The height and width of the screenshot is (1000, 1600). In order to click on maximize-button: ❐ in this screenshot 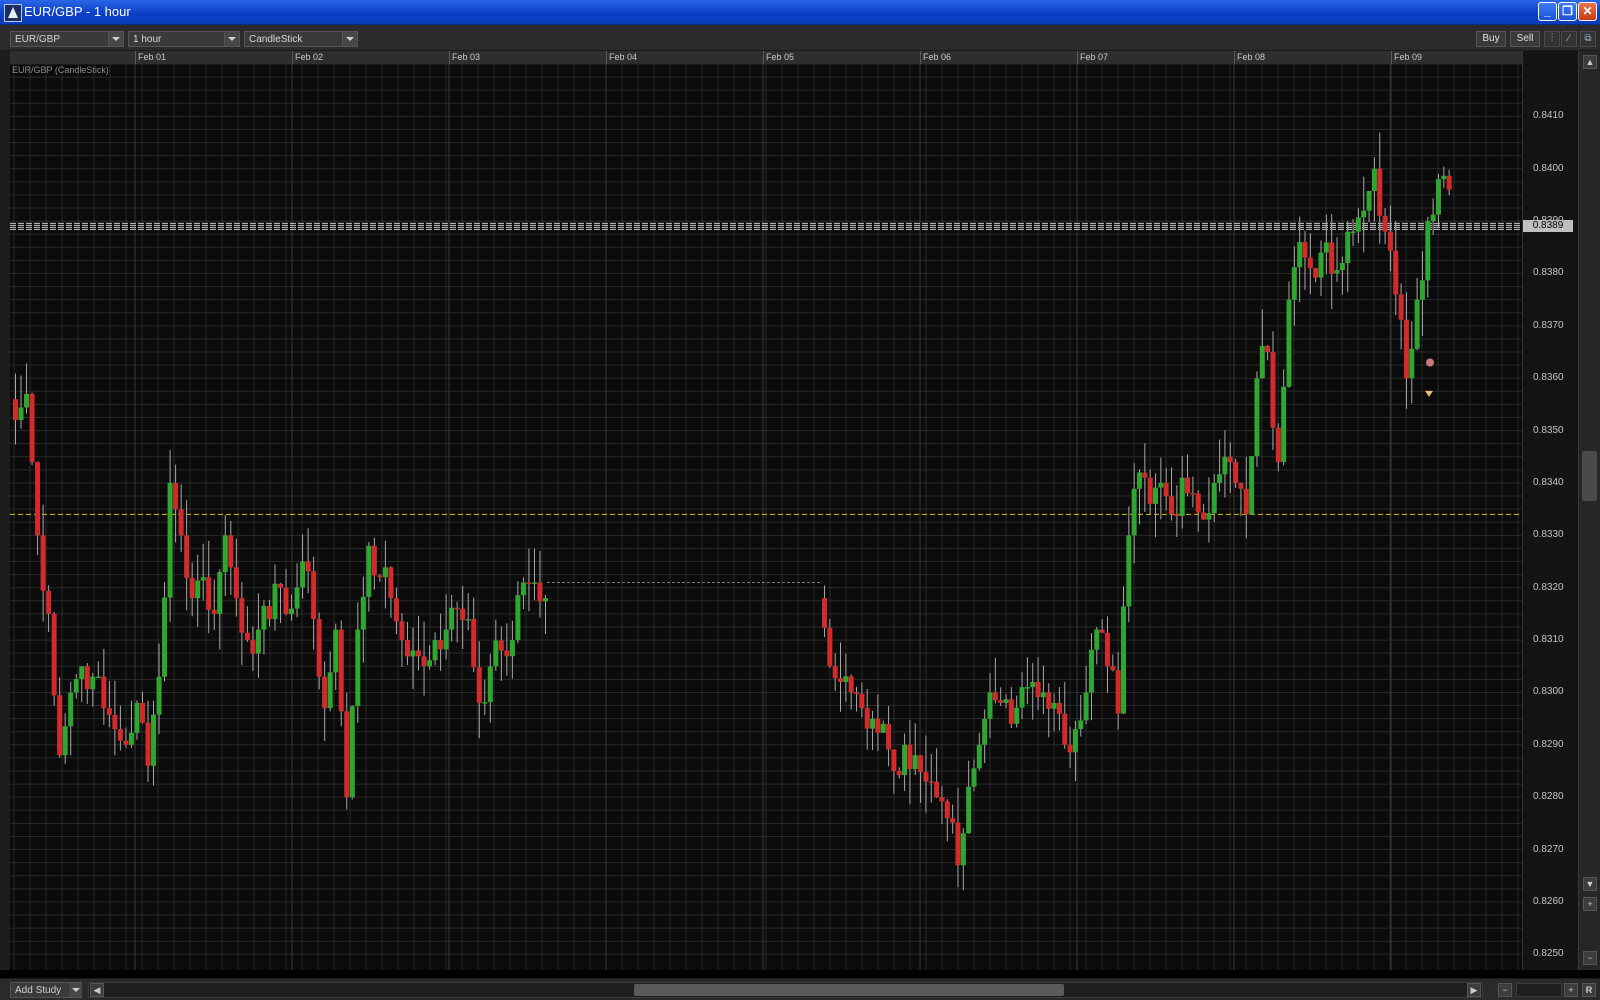, I will do `click(1567, 11)`.